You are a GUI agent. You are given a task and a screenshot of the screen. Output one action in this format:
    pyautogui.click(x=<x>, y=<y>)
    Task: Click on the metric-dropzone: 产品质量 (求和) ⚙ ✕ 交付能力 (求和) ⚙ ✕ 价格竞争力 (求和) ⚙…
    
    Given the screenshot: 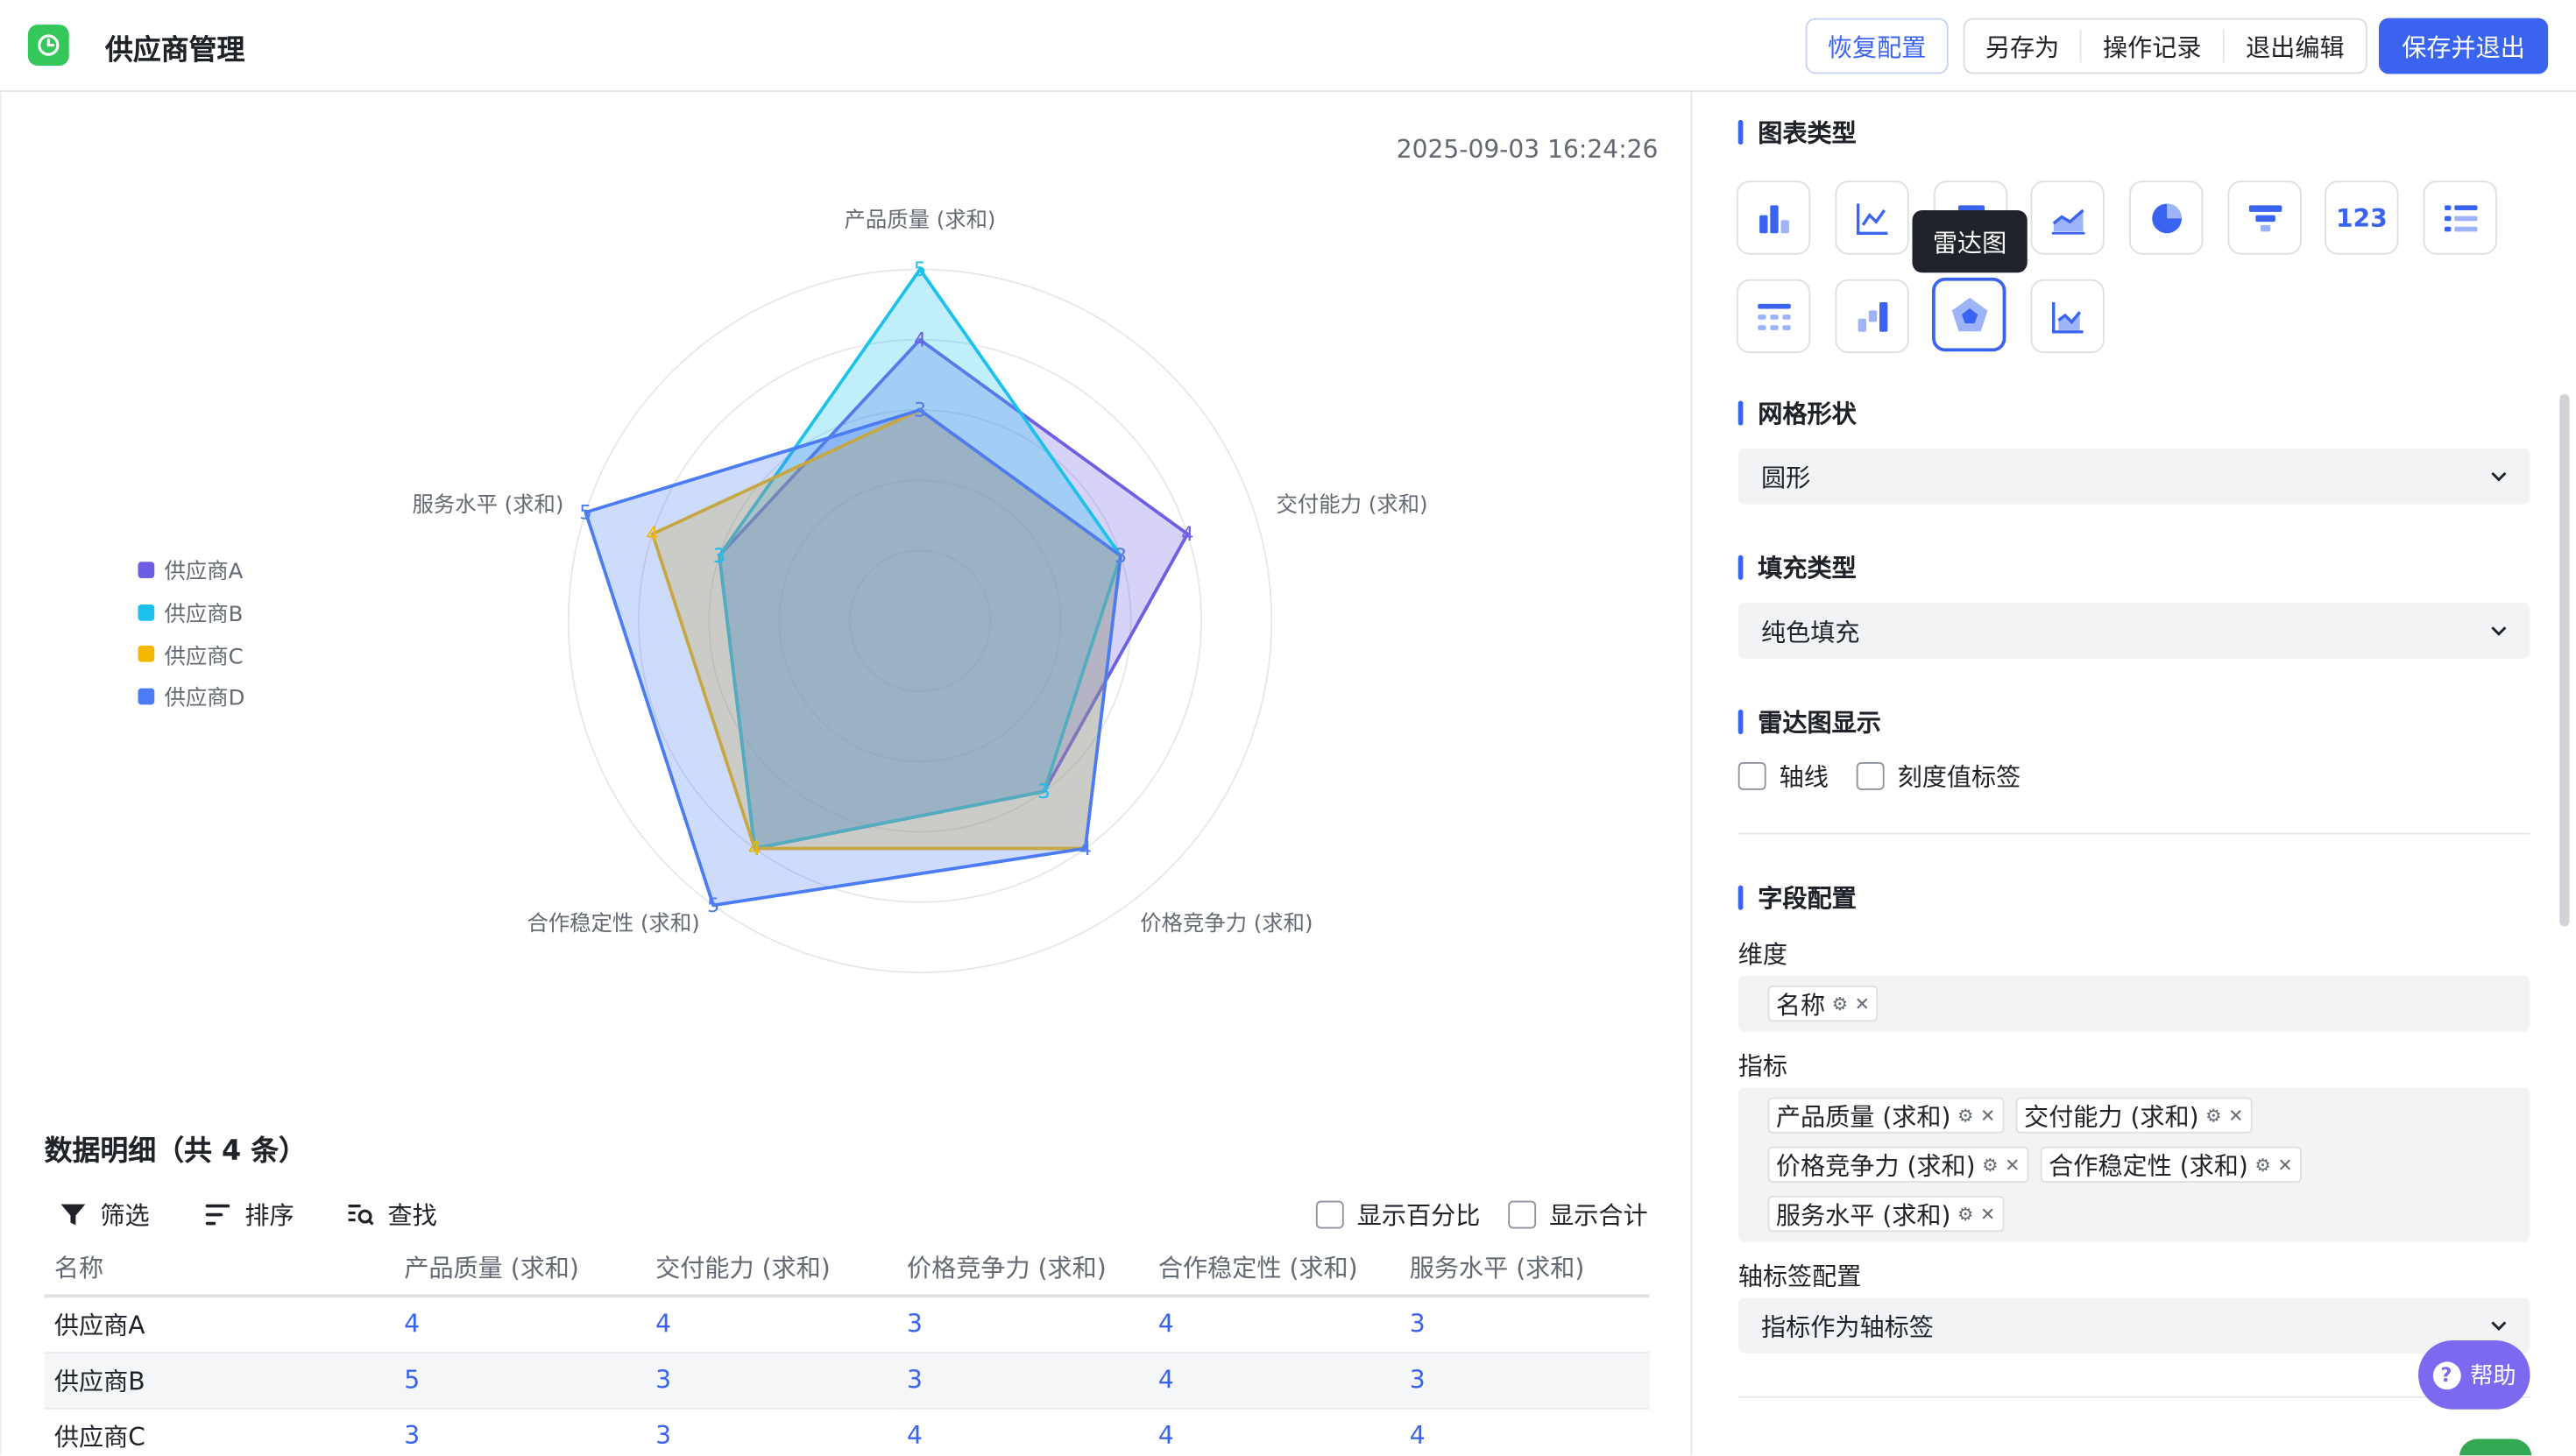 What is the action you would take?
    pyautogui.click(x=2133, y=1164)
    